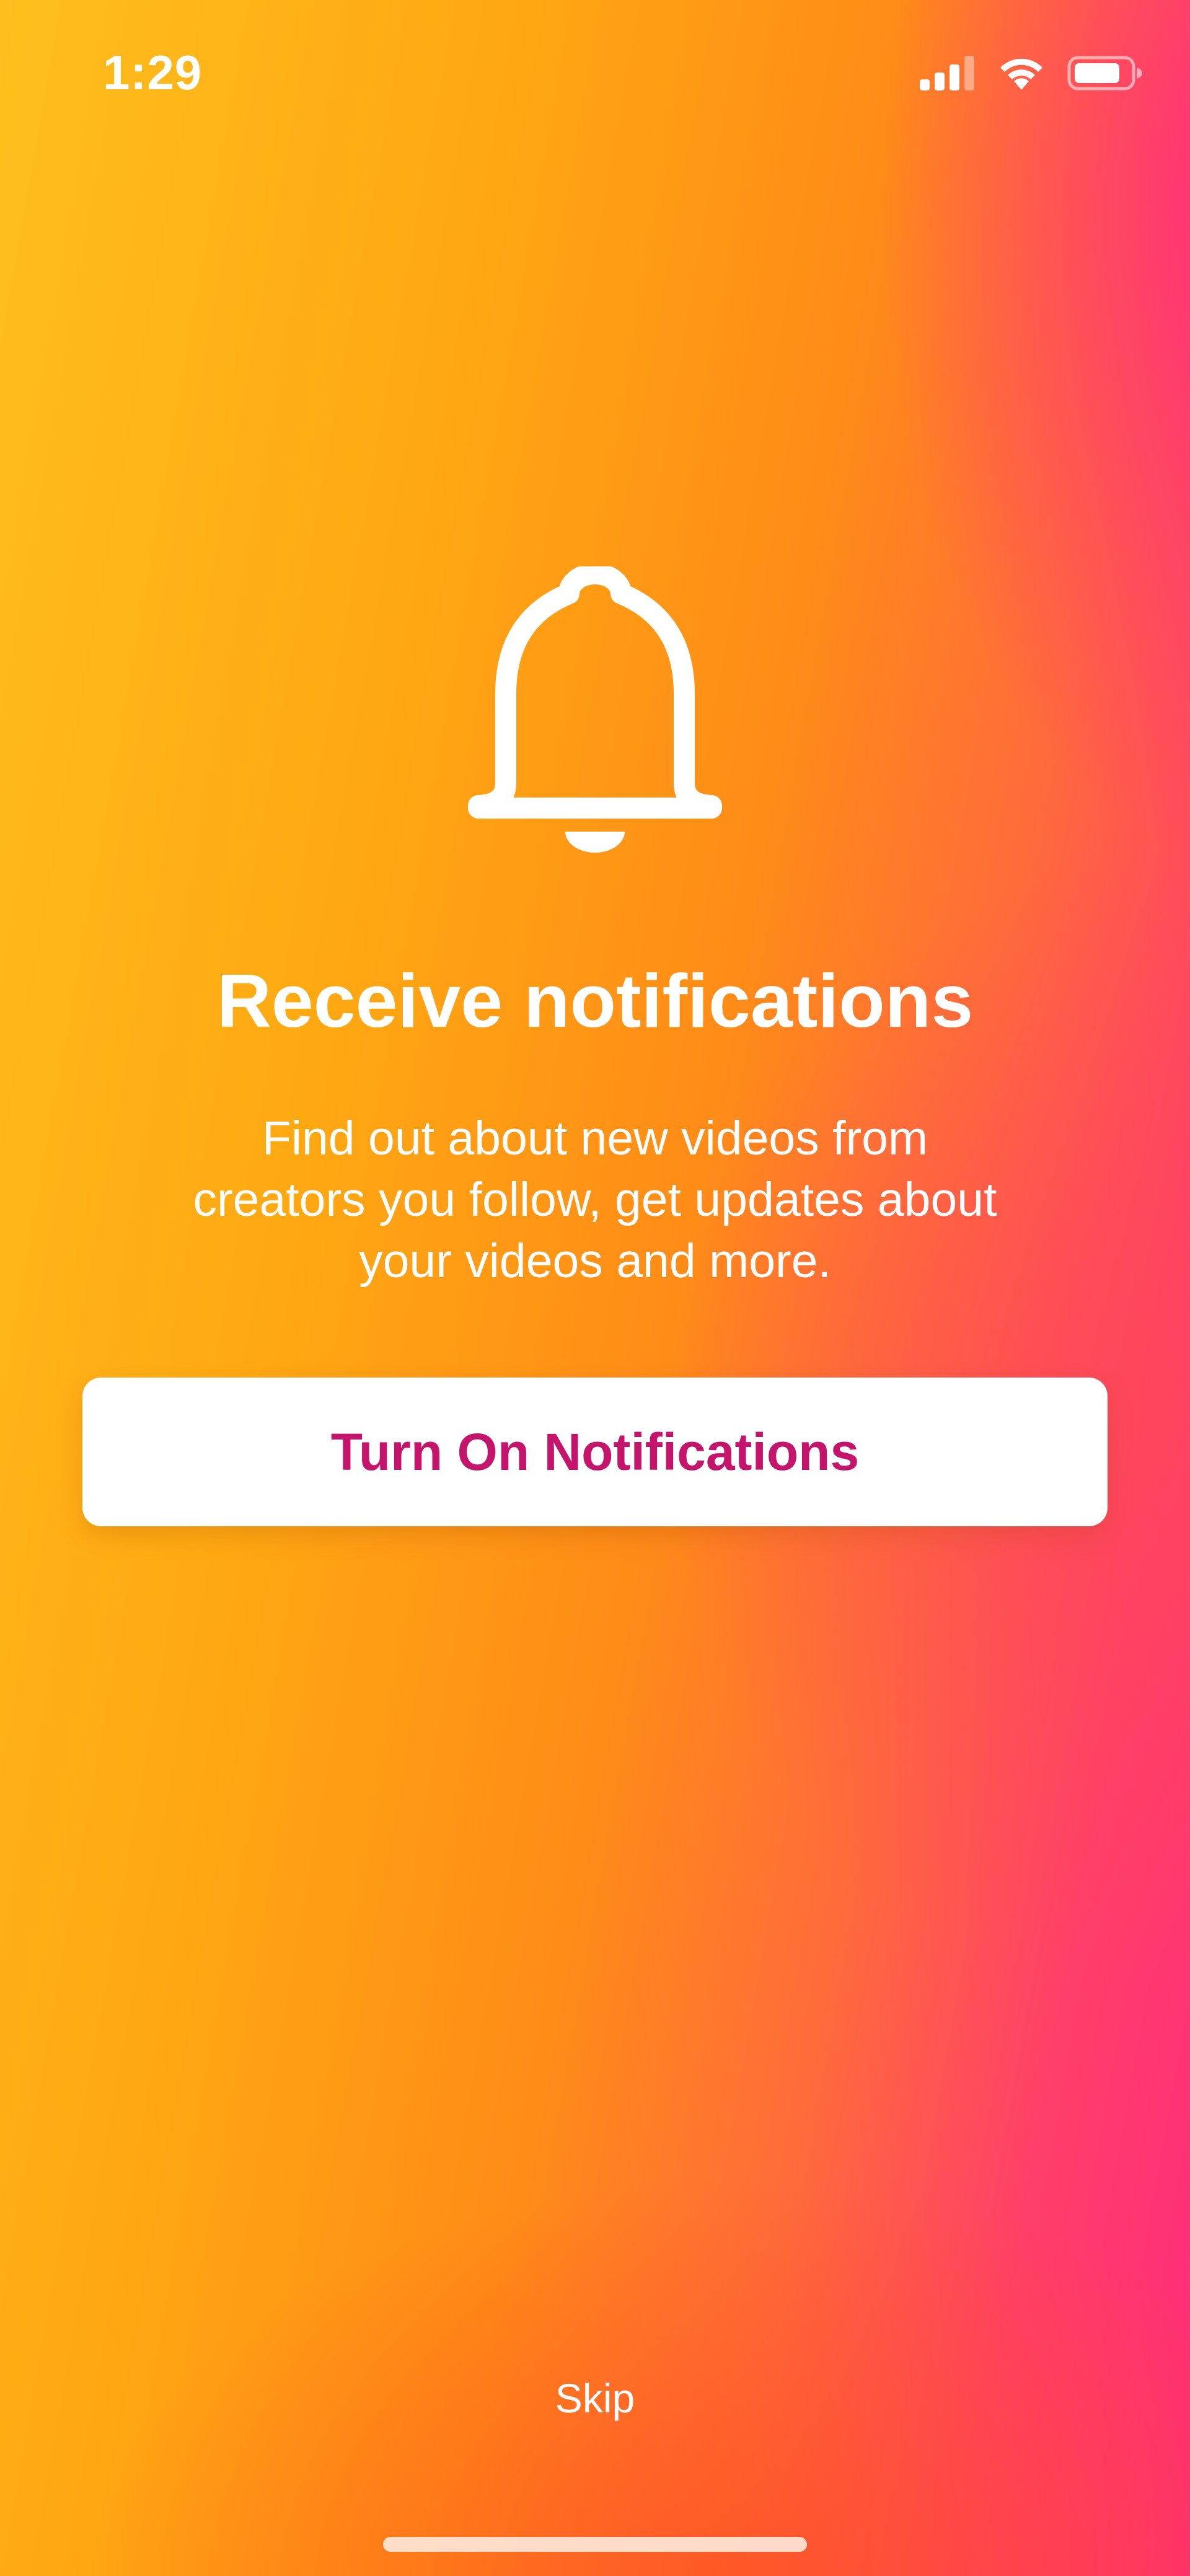 Image resolution: width=1190 pixels, height=2576 pixels. What do you see at coordinates (1021, 74) in the screenshot?
I see `wifi-icon` at bounding box center [1021, 74].